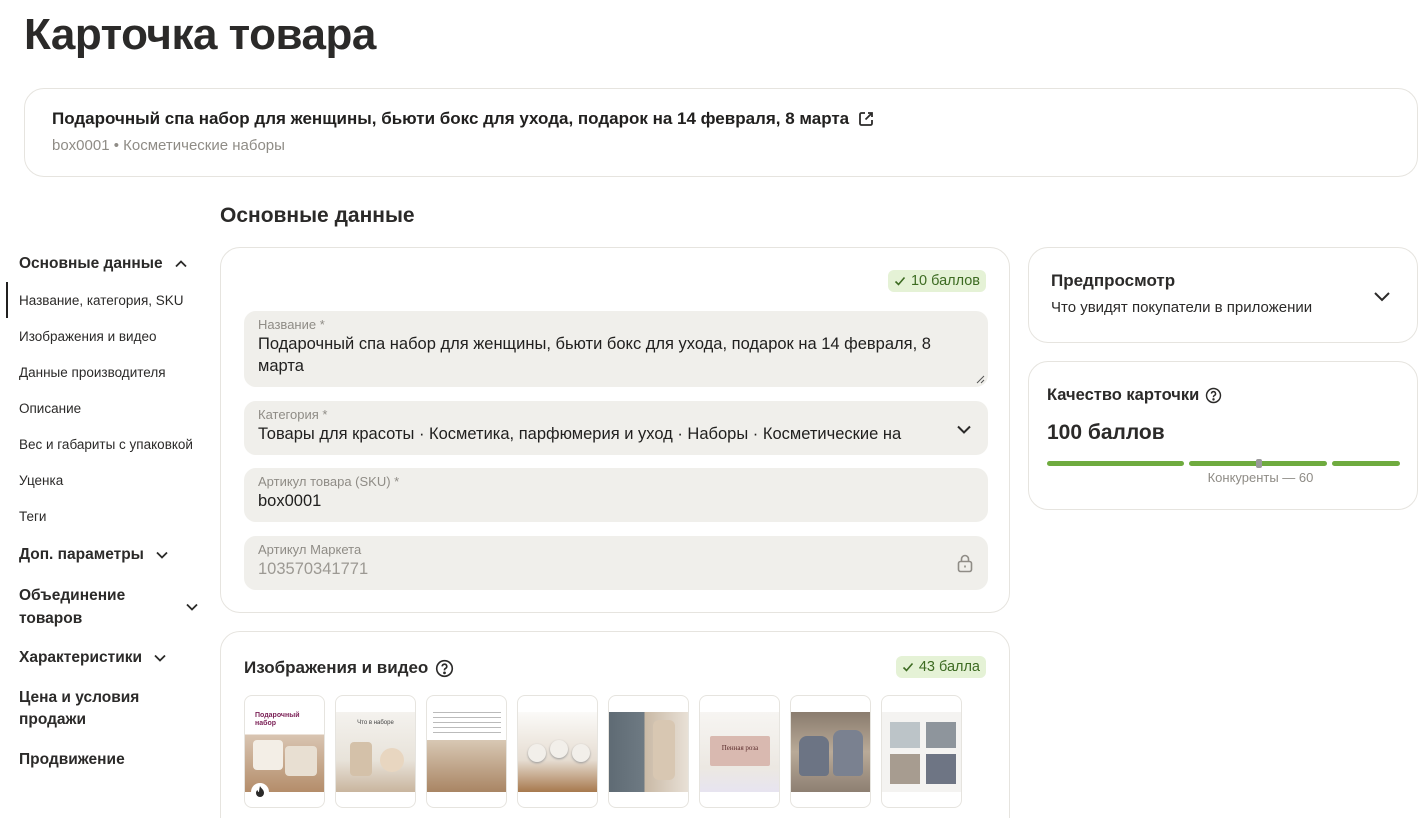  What do you see at coordinates (945, 281) in the screenshot?
I see `score-badge-text: 10 баллов` at bounding box center [945, 281].